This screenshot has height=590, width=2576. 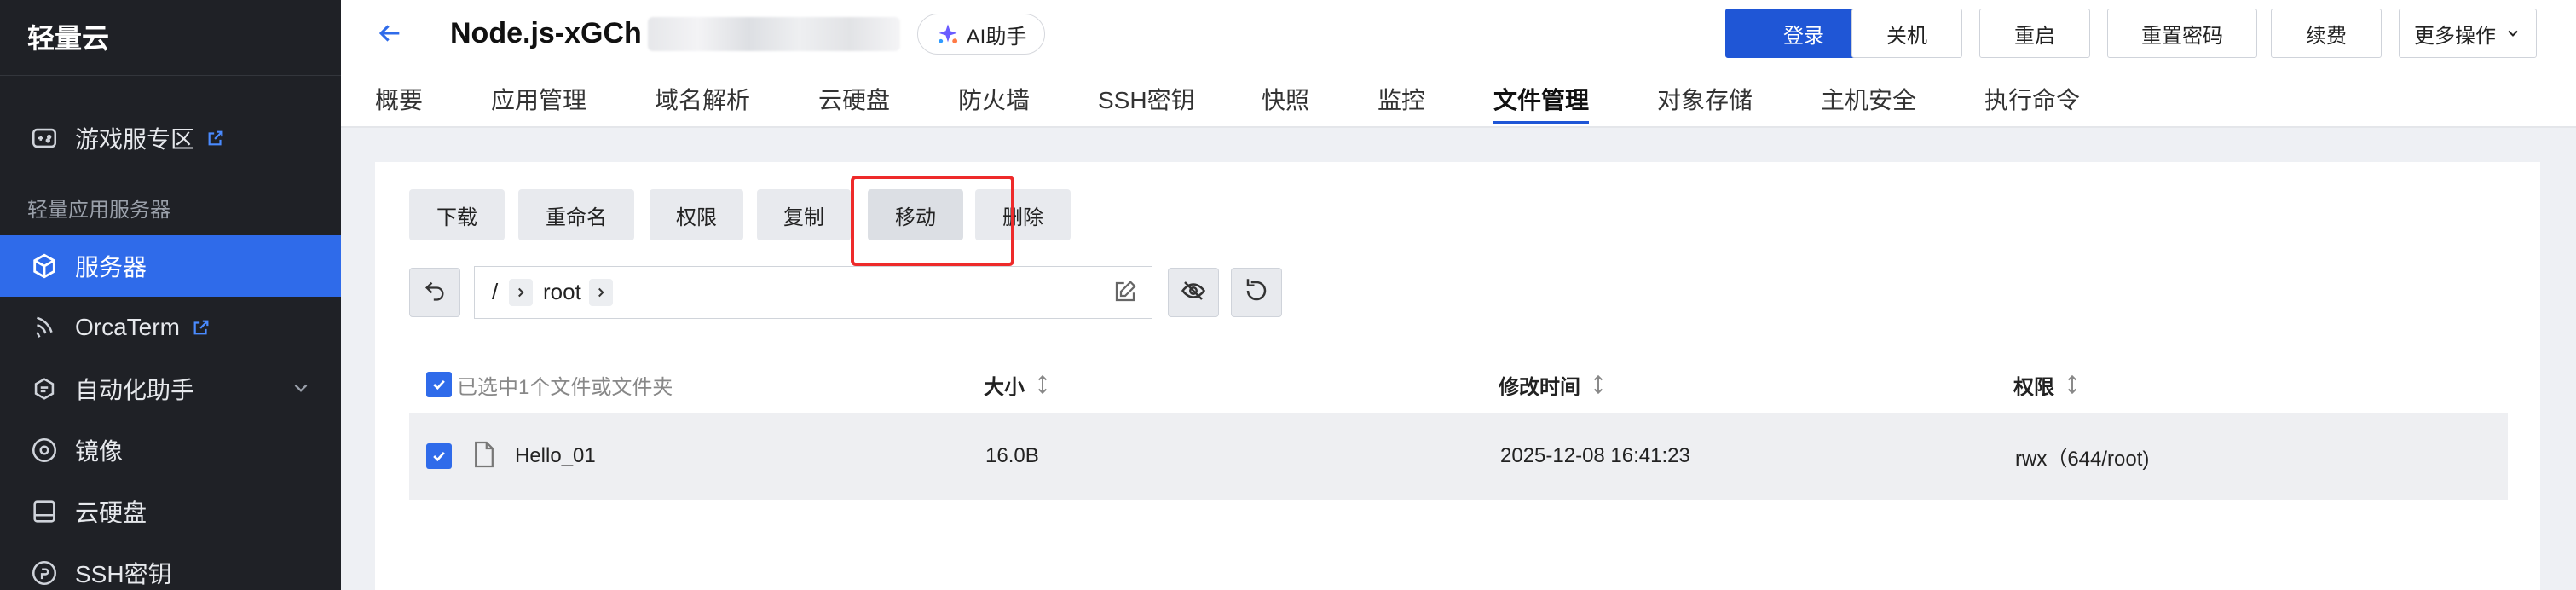 What do you see at coordinates (44, 389) in the screenshot?
I see `automation-icon` at bounding box center [44, 389].